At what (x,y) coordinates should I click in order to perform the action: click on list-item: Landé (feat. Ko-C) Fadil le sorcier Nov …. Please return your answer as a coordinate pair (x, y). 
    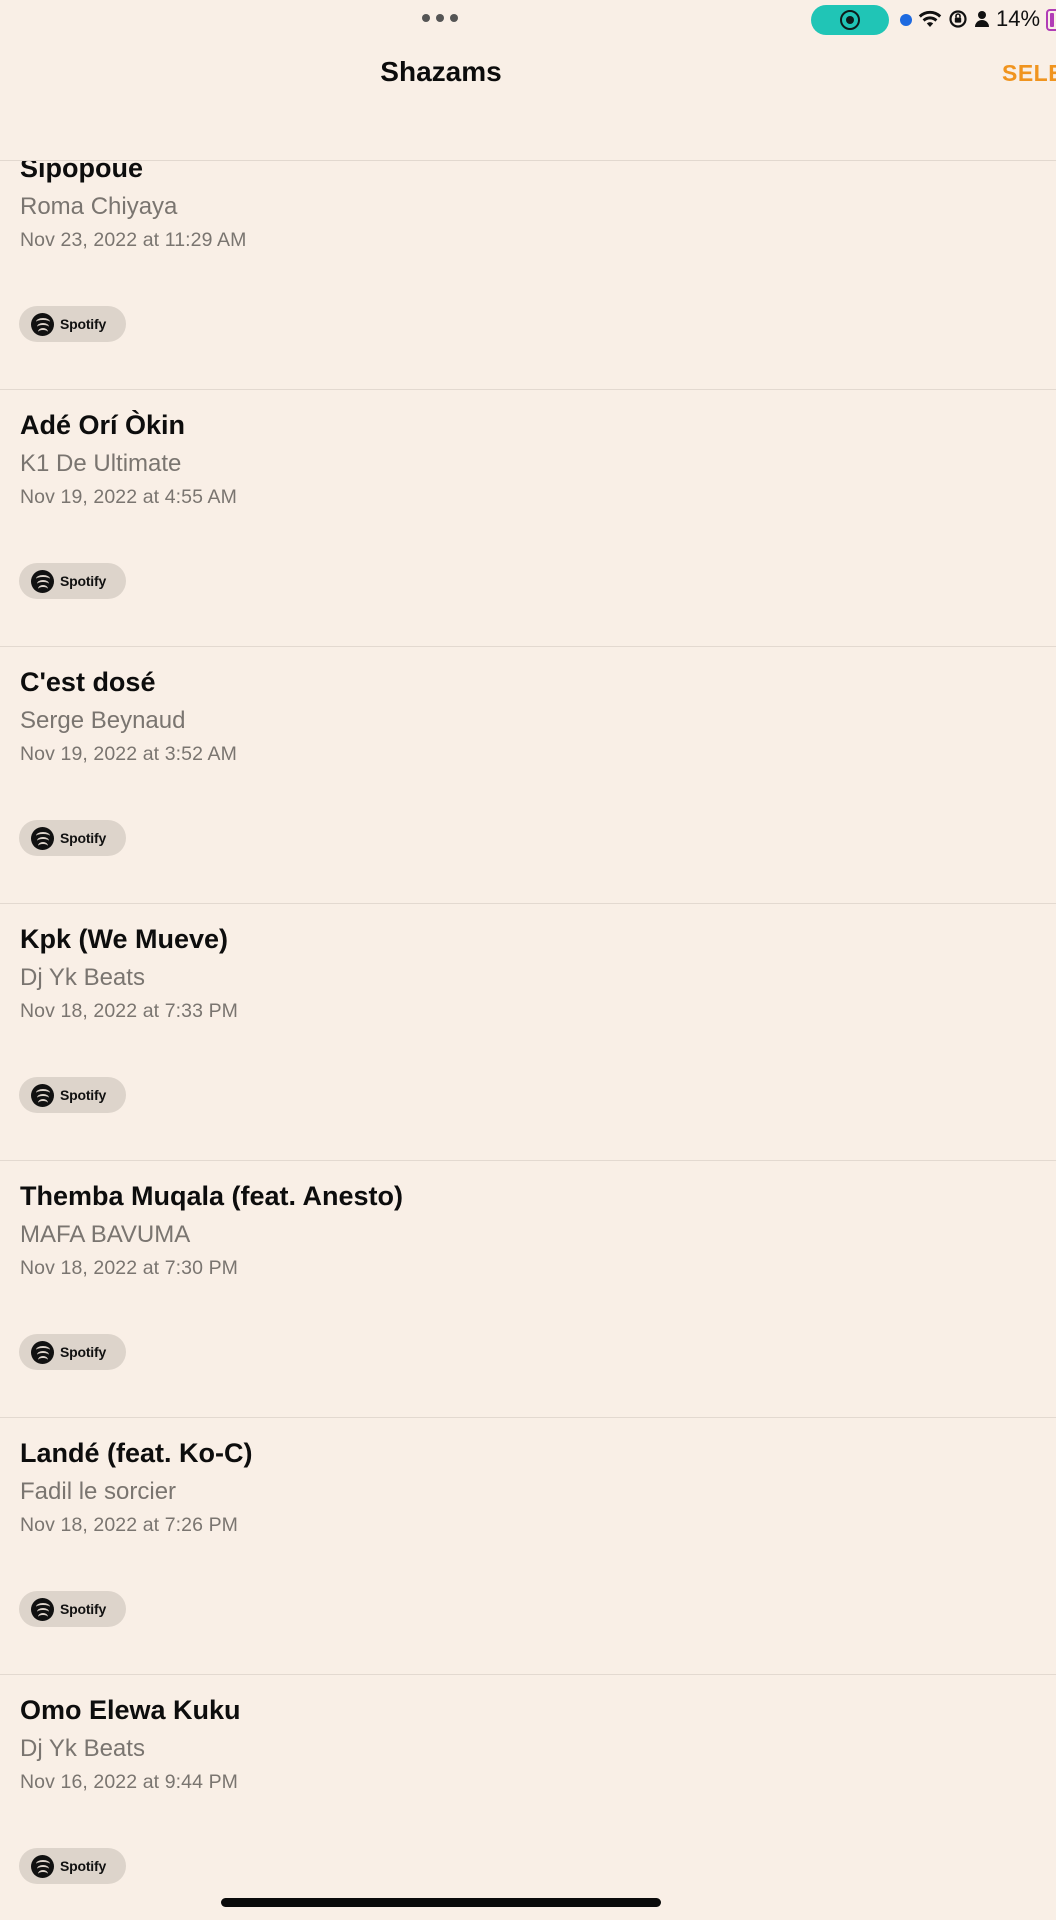
    Looking at the image, I should click on (528, 1546).